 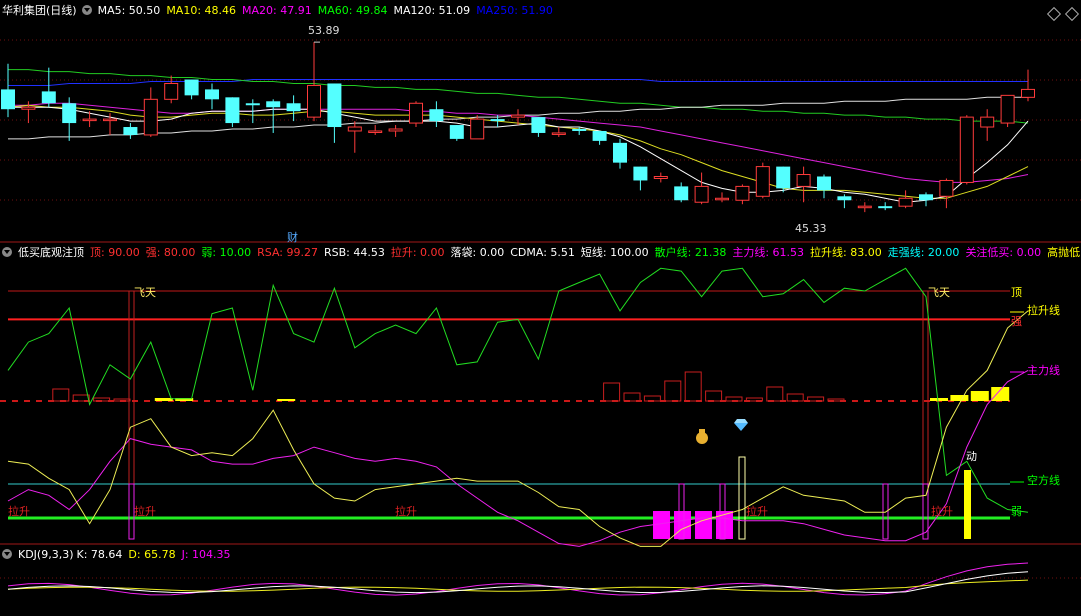 I want to click on kongfang-line-label: 空方线, so click(x=1043, y=480).